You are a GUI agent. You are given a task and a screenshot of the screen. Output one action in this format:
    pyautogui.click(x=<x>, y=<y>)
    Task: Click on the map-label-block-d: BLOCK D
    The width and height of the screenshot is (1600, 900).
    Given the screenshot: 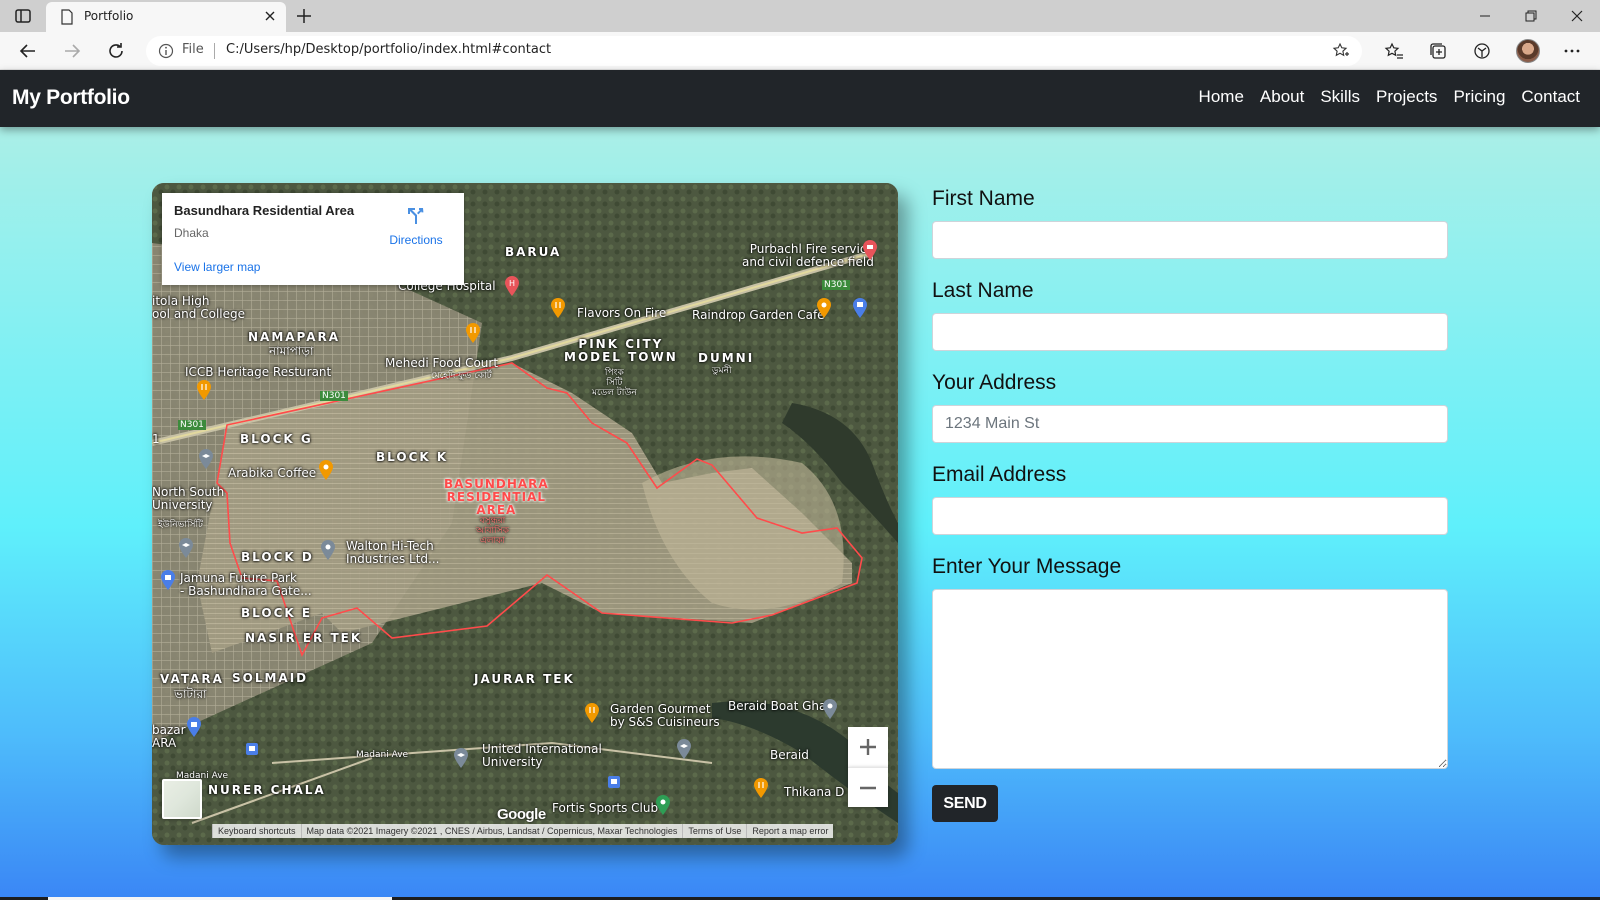 What is the action you would take?
    pyautogui.click(x=277, y=557)
    